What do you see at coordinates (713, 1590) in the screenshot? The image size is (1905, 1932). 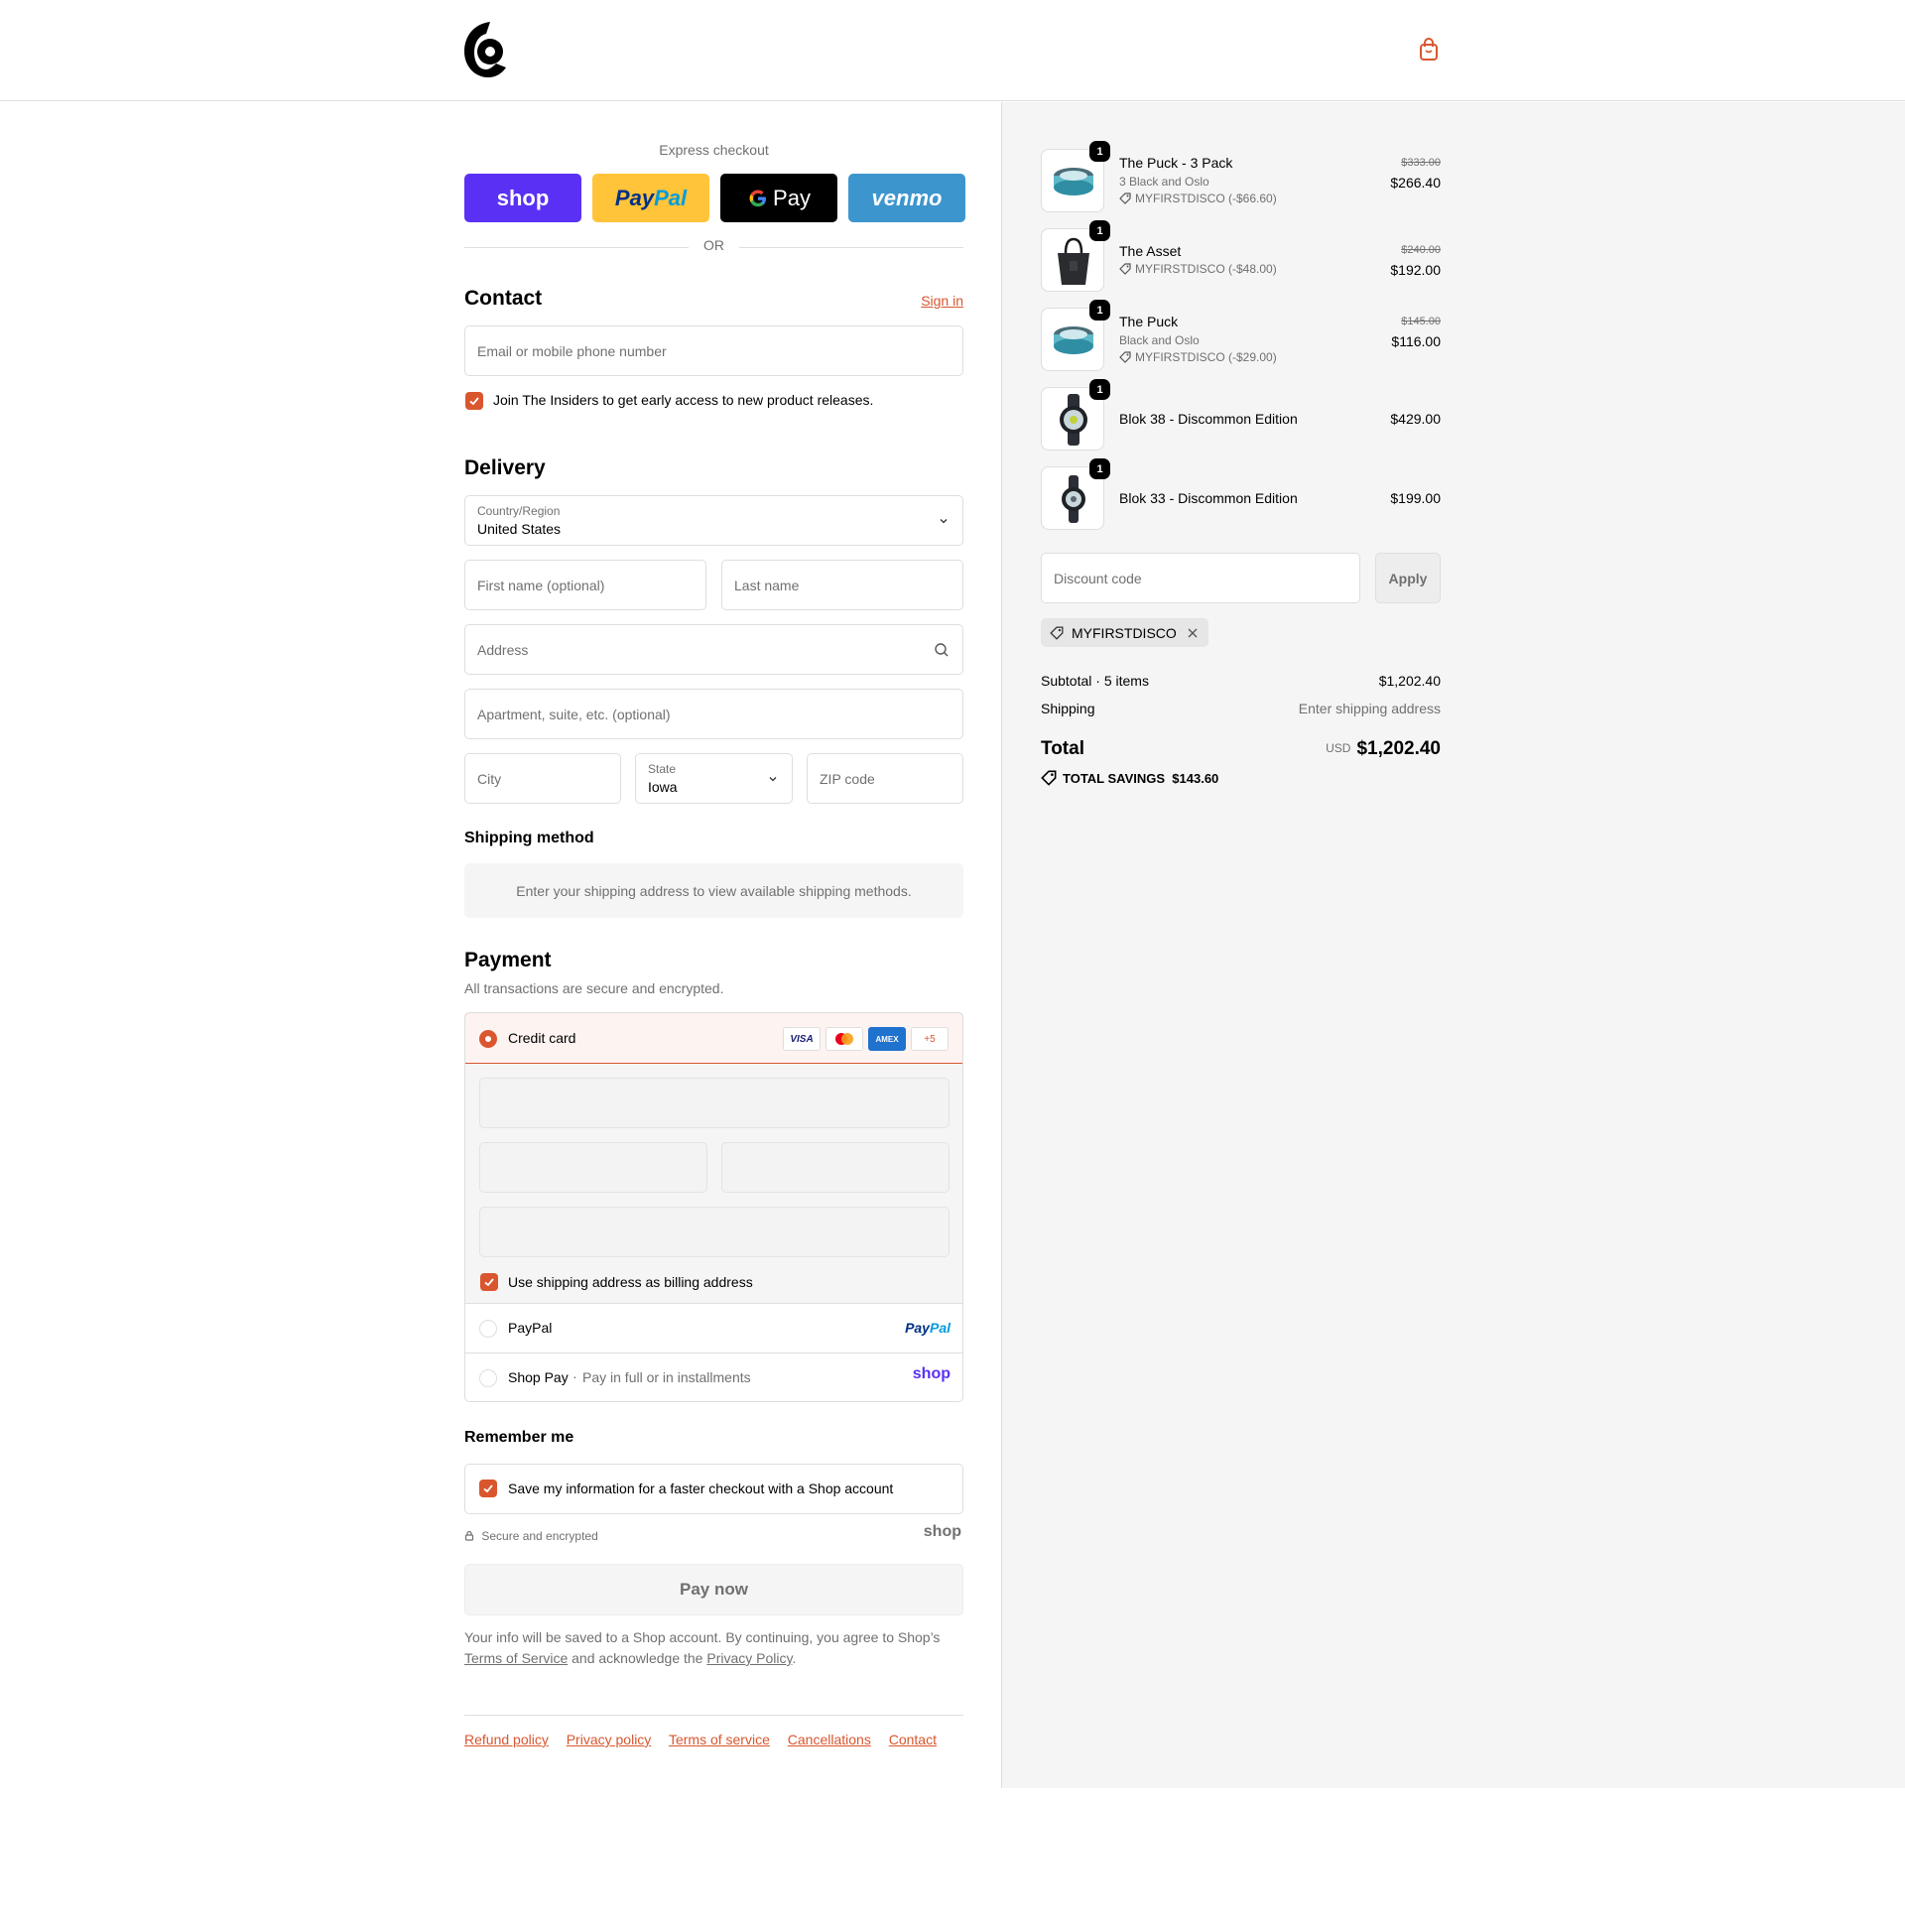 I see `pay-now-button: Pay now` at bounding box center [713, 1590].